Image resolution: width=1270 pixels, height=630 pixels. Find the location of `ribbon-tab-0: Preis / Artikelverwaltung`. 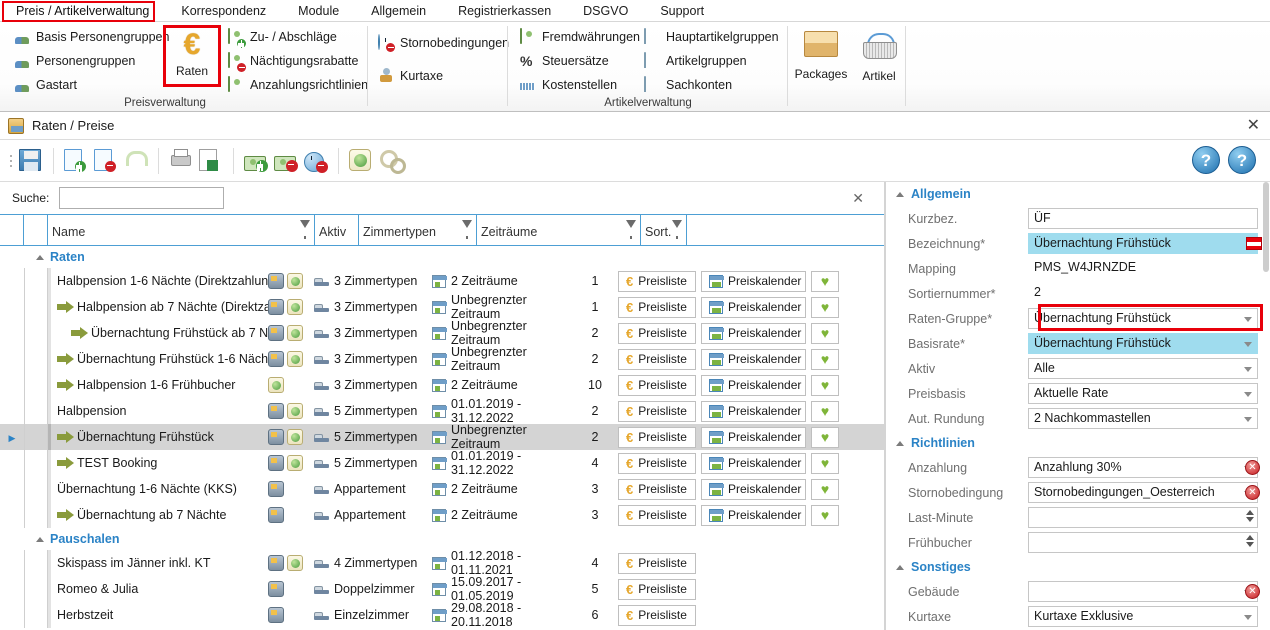

ribbon-tab-0: Preis / Artikelverwaltung is located at coordinates (82, 11).